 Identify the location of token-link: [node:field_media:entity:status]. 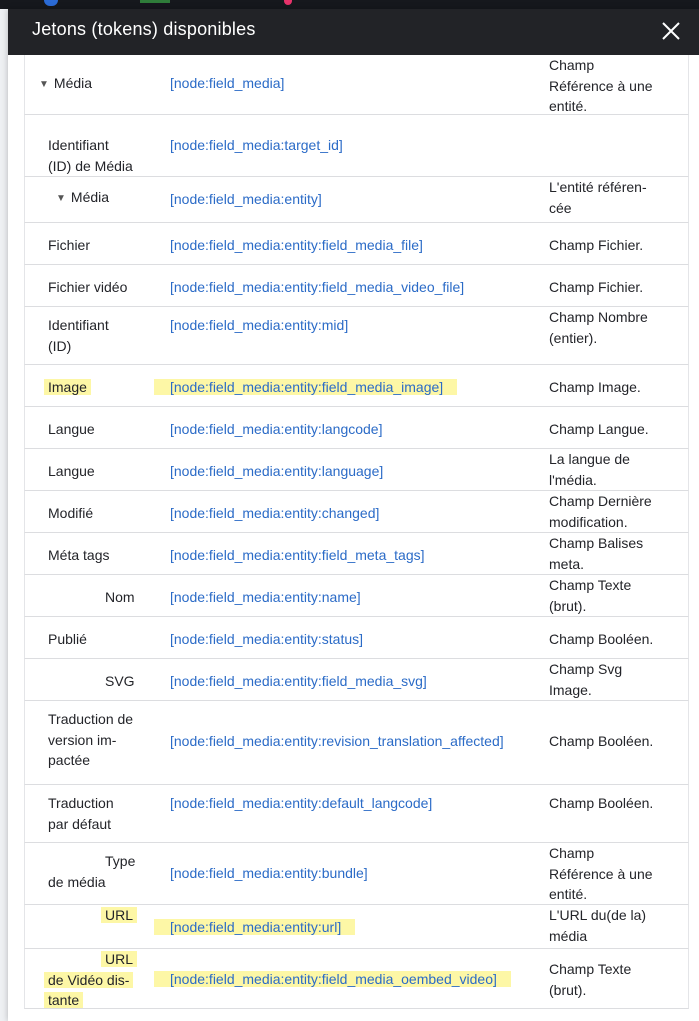
(266, 639).